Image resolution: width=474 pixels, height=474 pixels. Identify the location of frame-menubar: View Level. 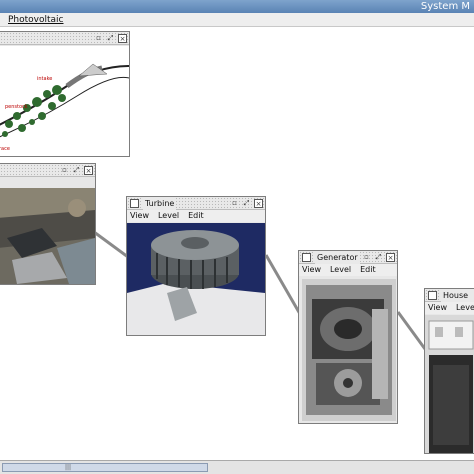
(449, 308).